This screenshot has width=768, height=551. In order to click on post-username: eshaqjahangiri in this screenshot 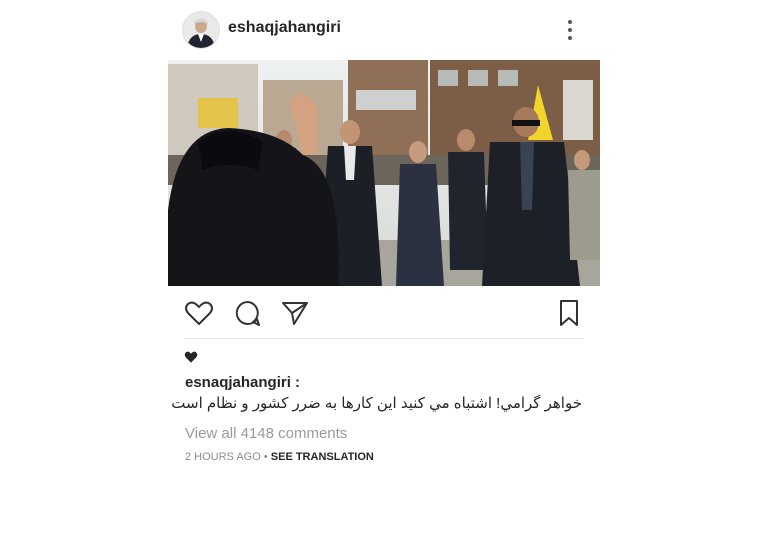, I will do `click(284, 28)`.